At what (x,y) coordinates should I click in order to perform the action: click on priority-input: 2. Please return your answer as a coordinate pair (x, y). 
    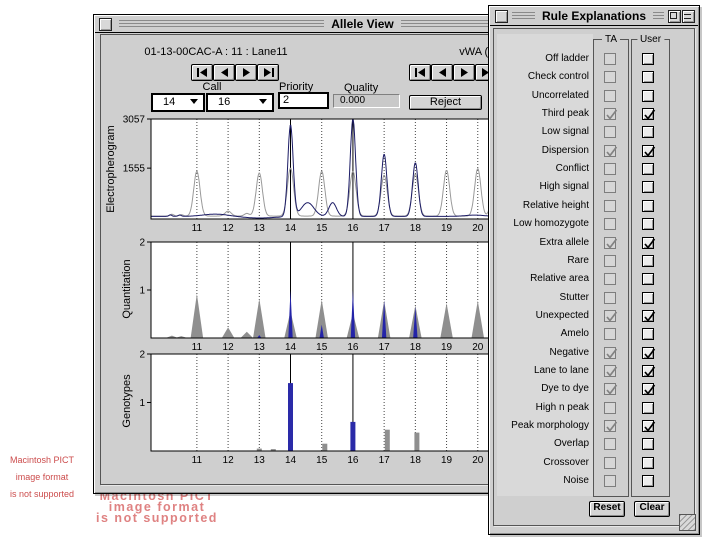
    Looking at the image, I should click on (303, 100).